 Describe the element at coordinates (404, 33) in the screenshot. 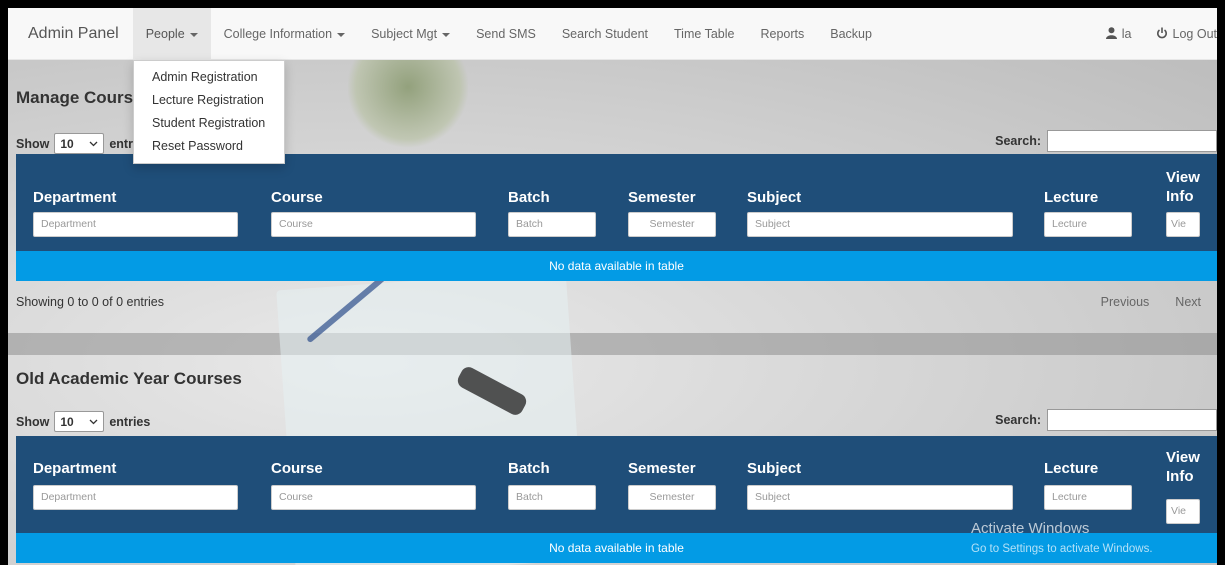

I see `nav-subject-mgt-label: Subject Mgt` at that location.